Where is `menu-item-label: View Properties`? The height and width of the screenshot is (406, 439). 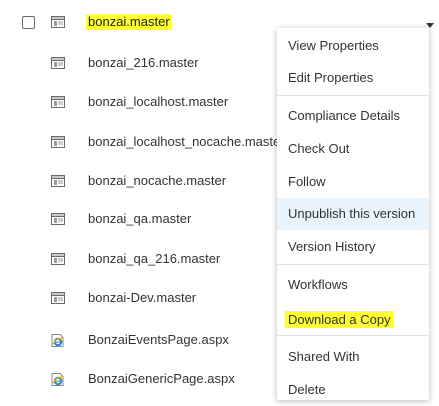
menu-item-label: View Properties is located at coordinates (333, 45).